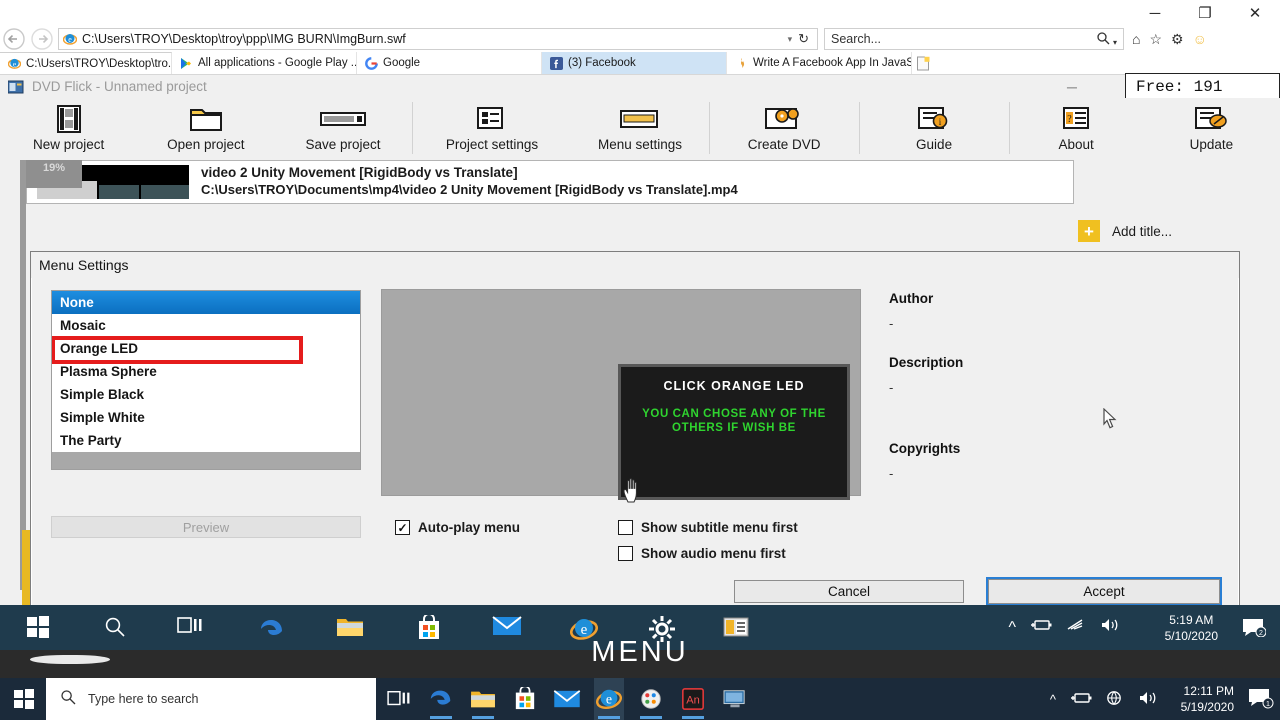 This screenshot has height=720, width=1280. I want to click on list-empty-area, so click(206, 460).